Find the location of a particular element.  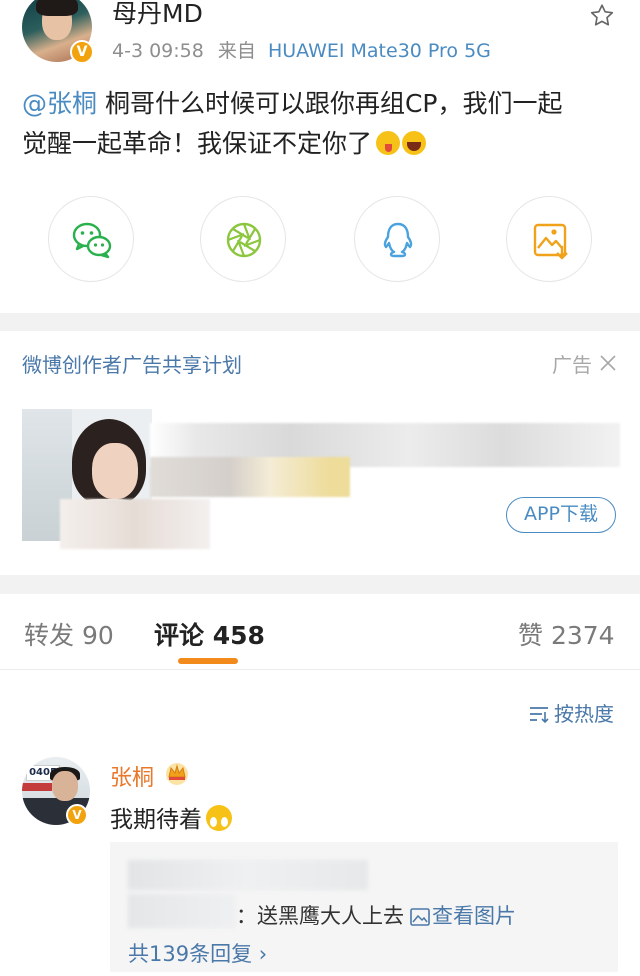

comment-text: 我期待着 is located at coordinates (171, 817).